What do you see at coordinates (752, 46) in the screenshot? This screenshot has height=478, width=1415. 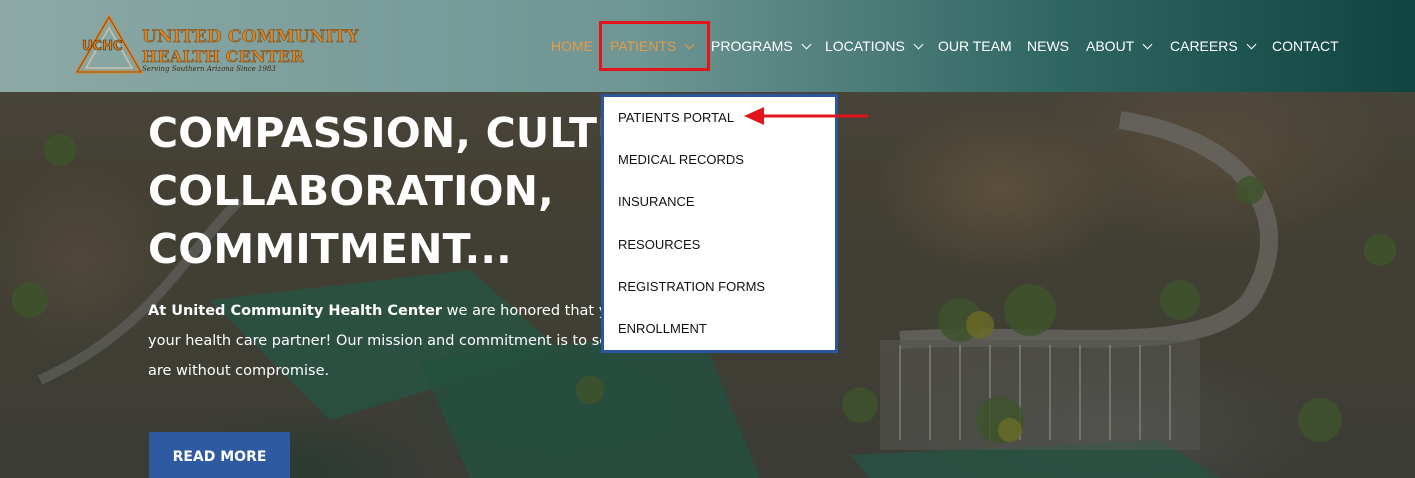 I see `nav-programs-label: PROGRAMS` at bounding box center [752, 46].